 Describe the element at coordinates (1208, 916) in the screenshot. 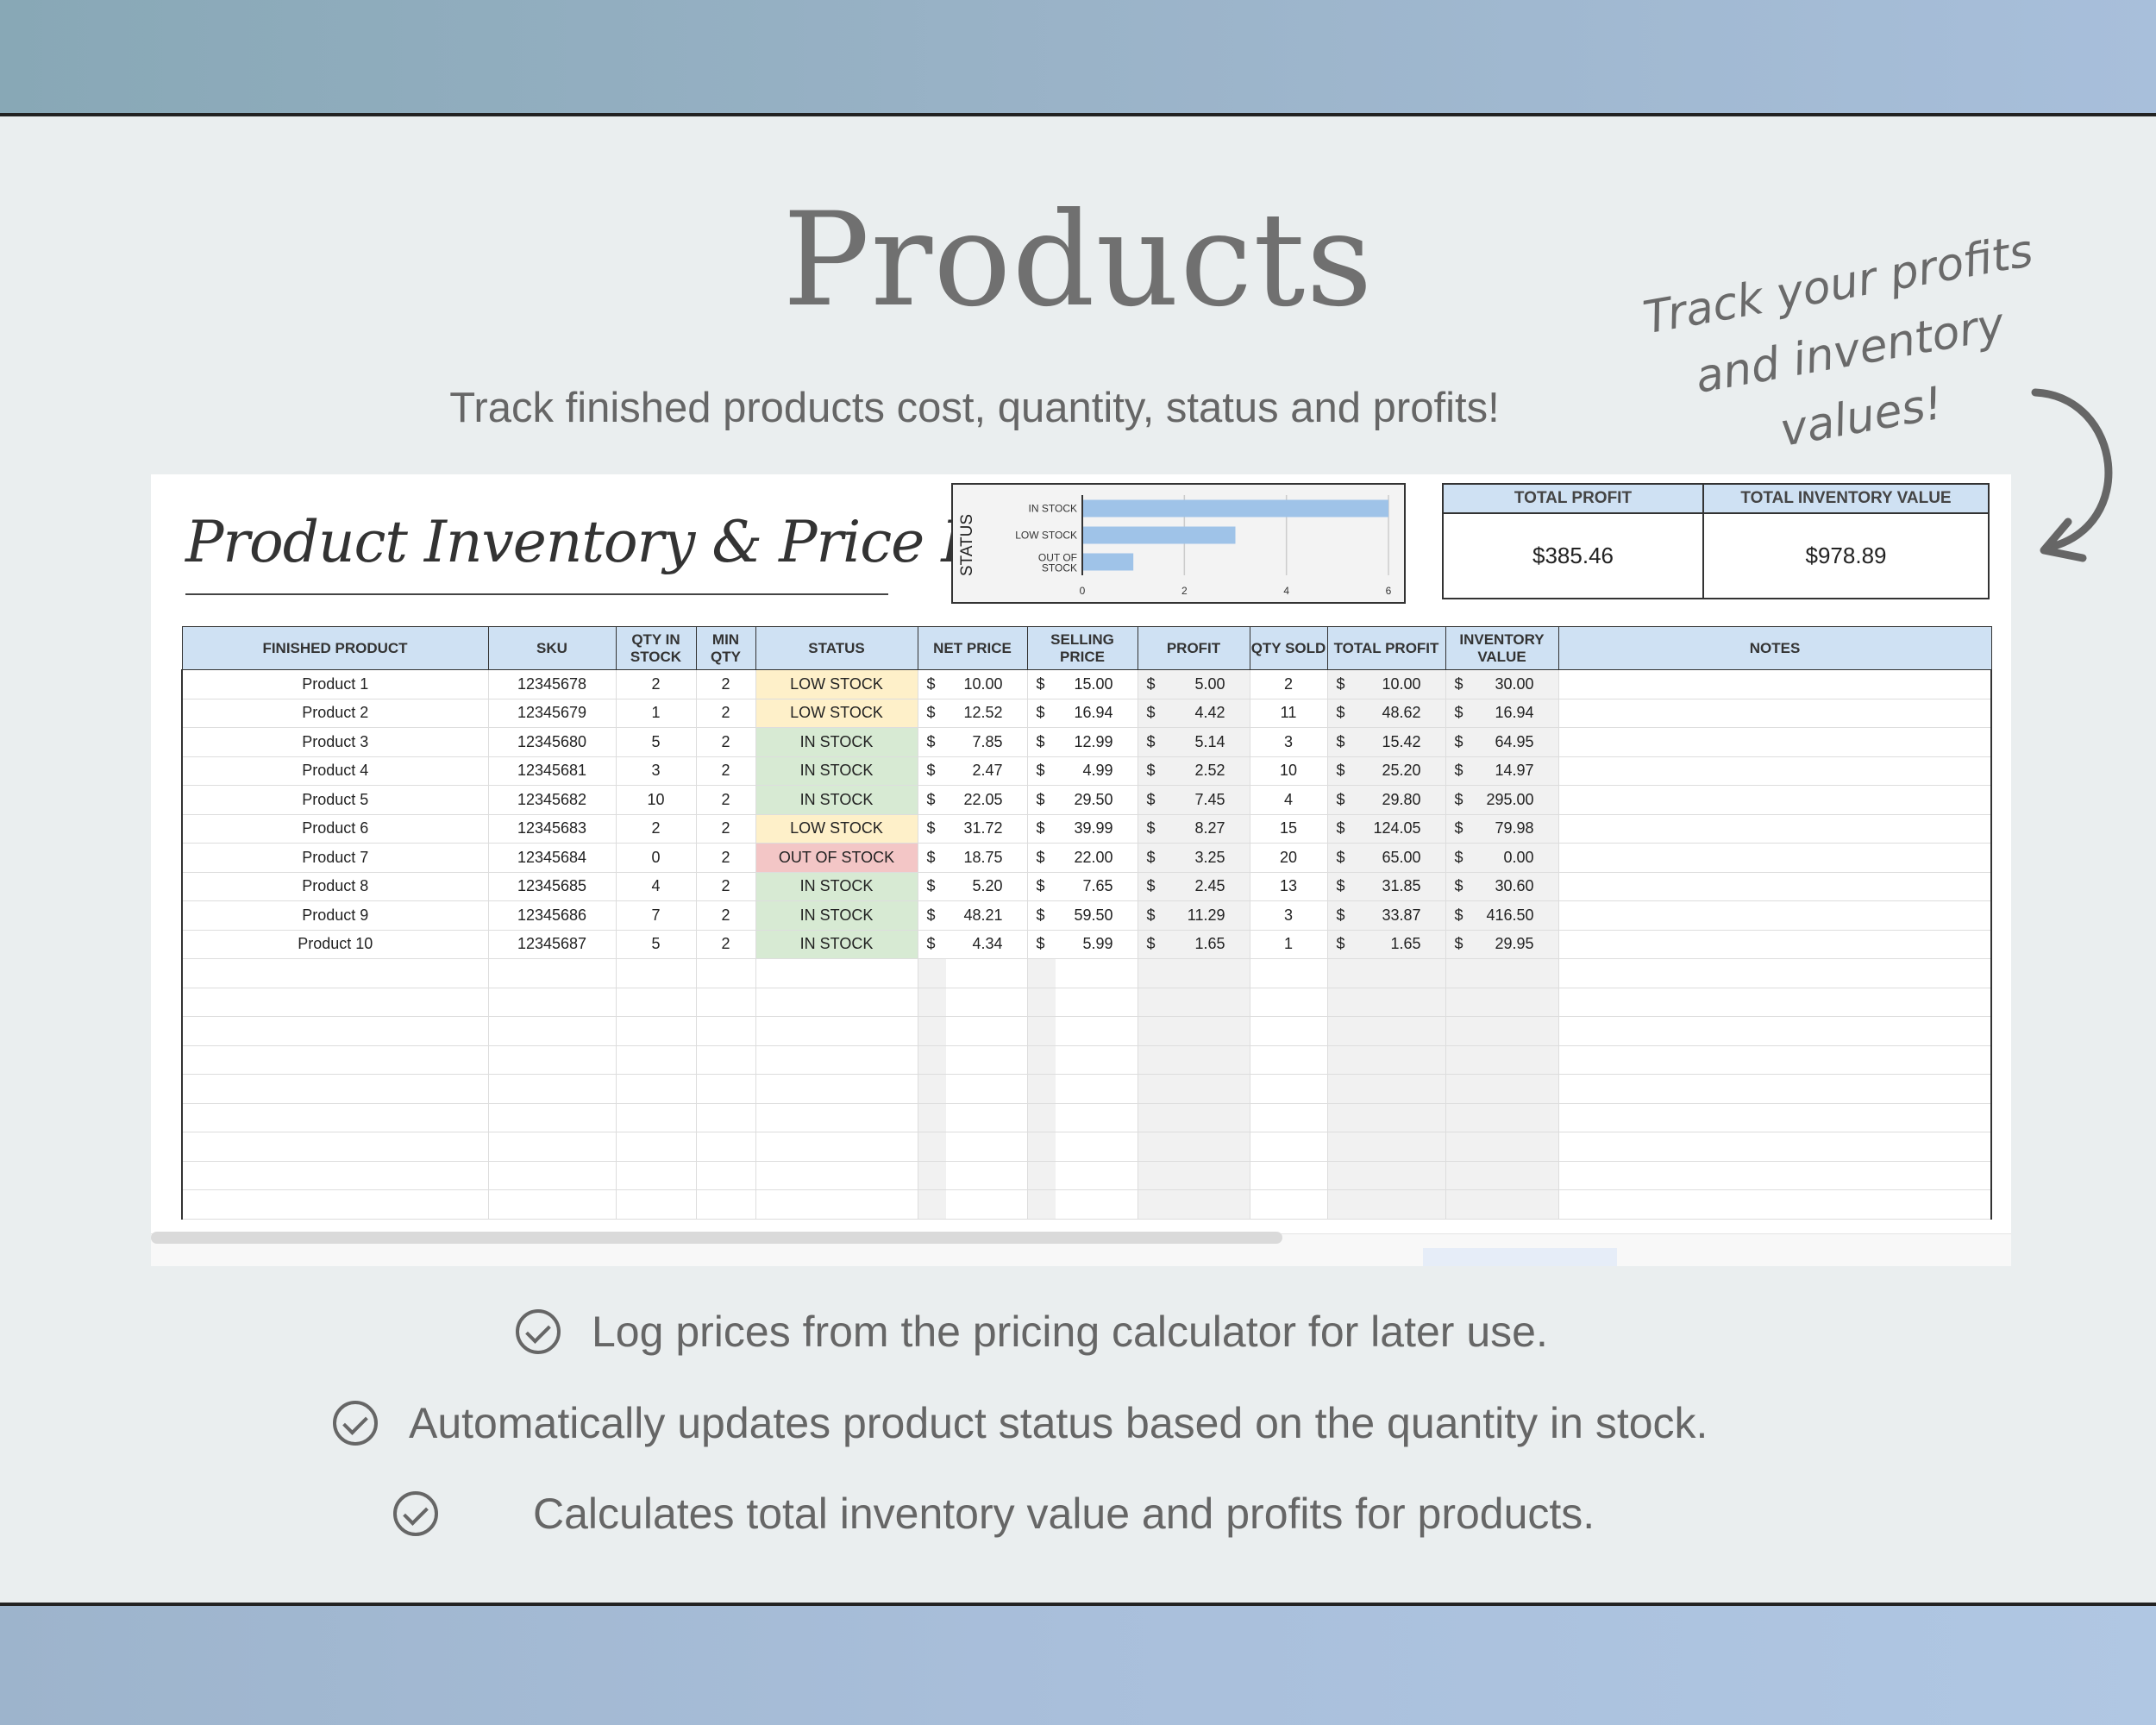

I see `profit-cell: 11.29` at that location.